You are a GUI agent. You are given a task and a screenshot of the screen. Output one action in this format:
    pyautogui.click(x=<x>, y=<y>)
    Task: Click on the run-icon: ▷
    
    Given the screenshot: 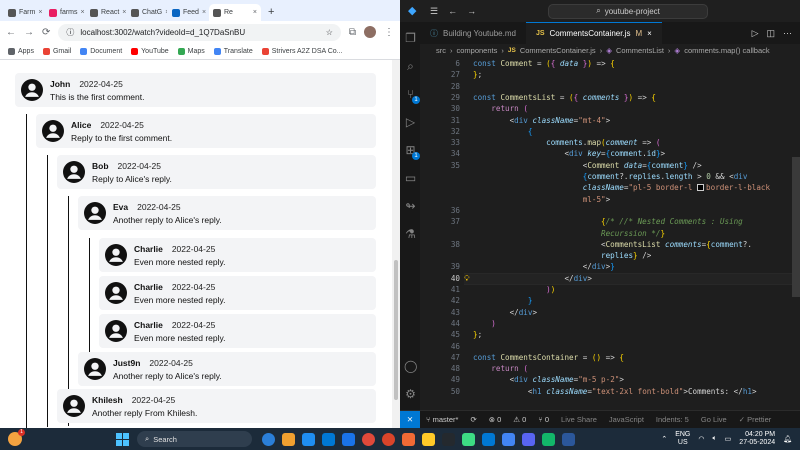 What is the action you would take?
    pyautogui.click(x=755, y=33)
    